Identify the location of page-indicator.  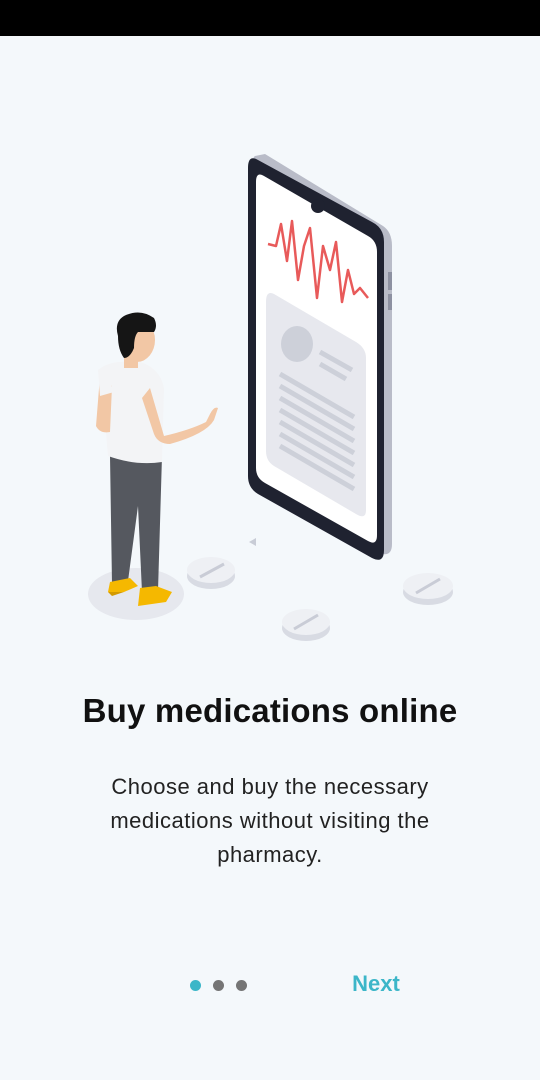
(218, 985).